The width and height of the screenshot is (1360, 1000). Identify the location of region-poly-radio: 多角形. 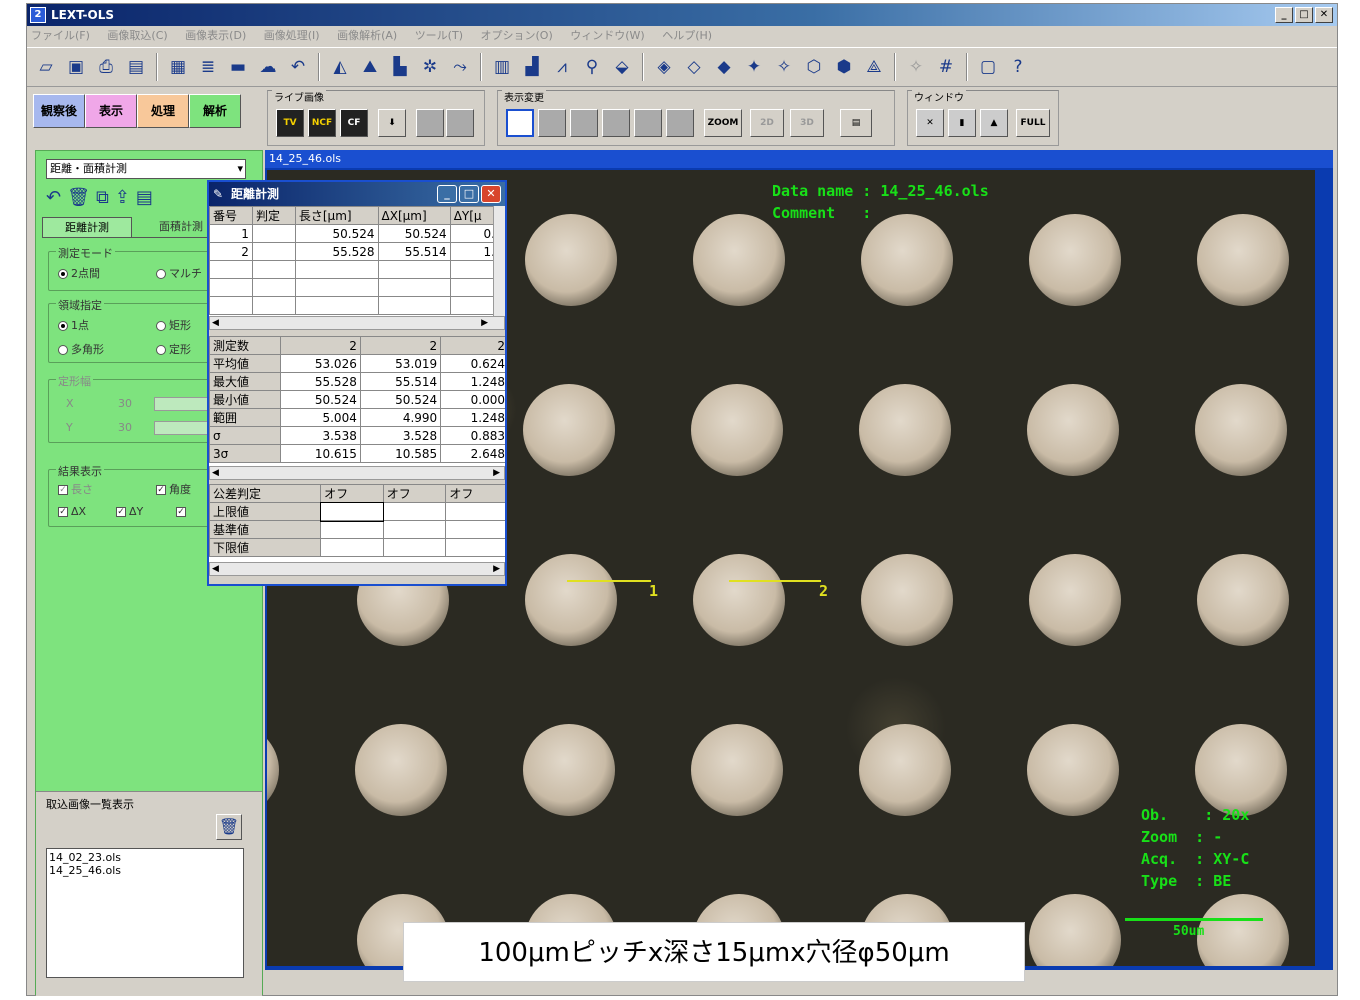
(81, 349).